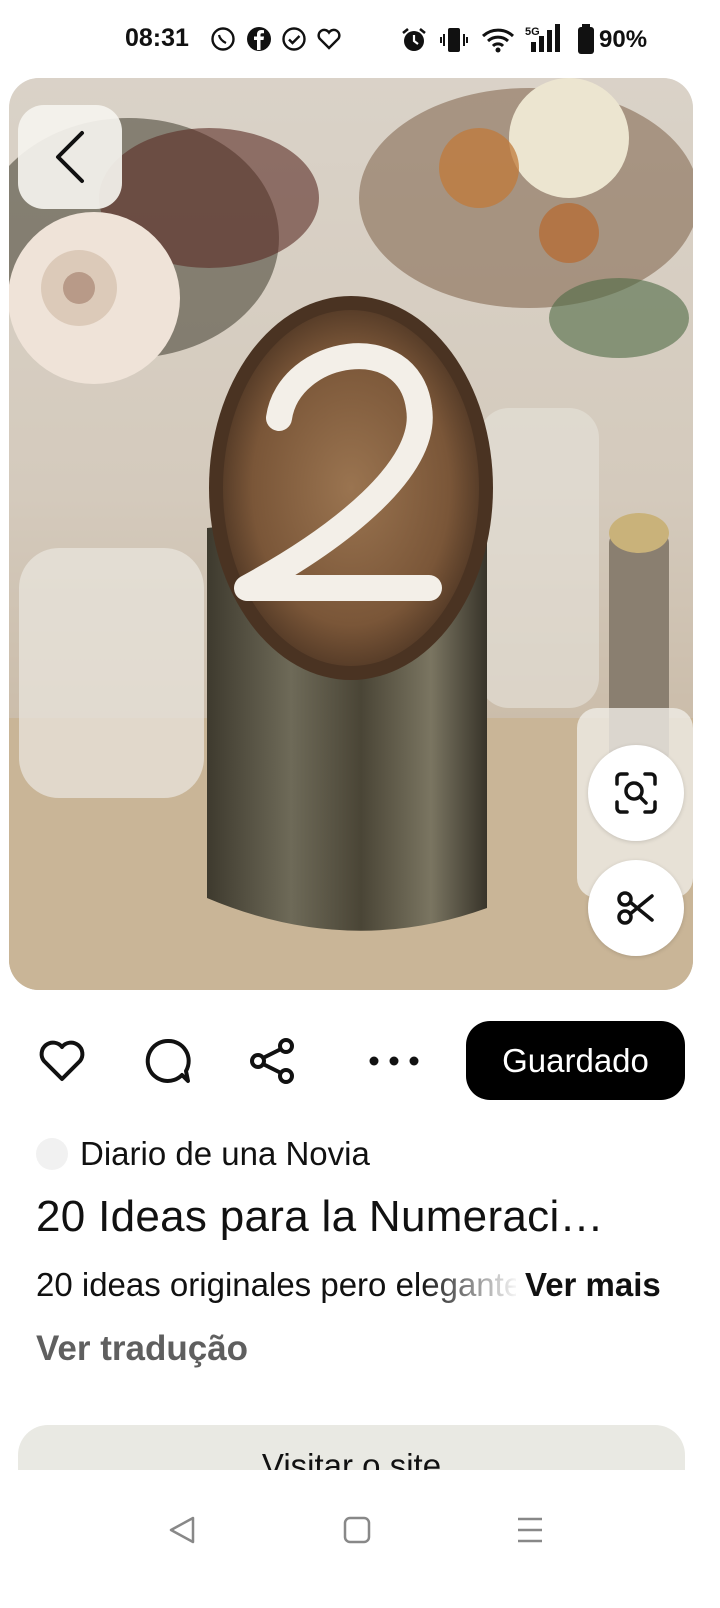 Image resolution: width=720 pixels, height=1608 pixels. What do you see at coordinates (52, 1154) in the screenshot?
I see `source-avatar` at bounding box center [52, 1154].